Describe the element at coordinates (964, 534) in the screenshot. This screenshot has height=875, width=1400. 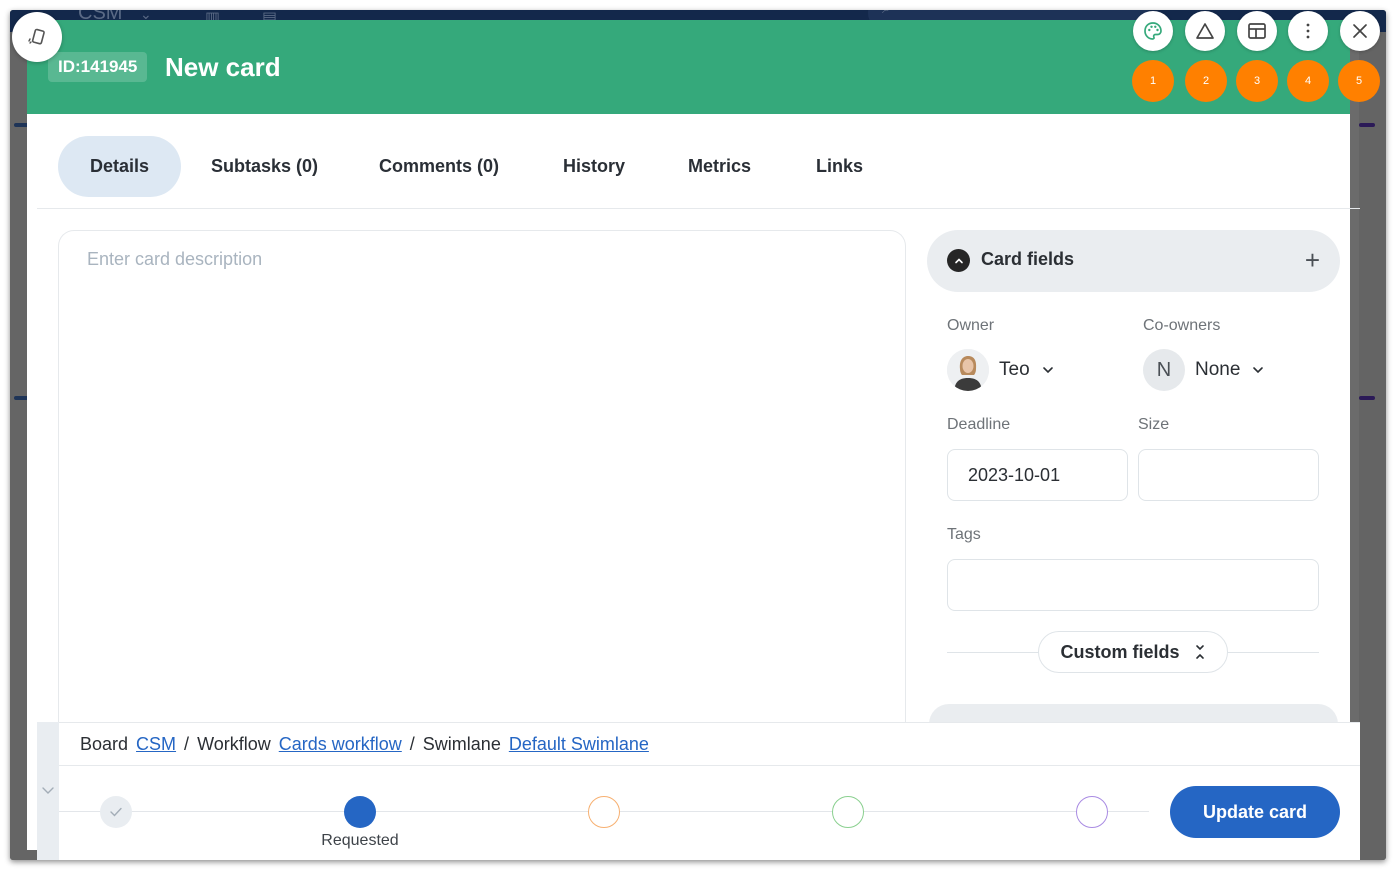
I see `tags-label: Tags` at that location.